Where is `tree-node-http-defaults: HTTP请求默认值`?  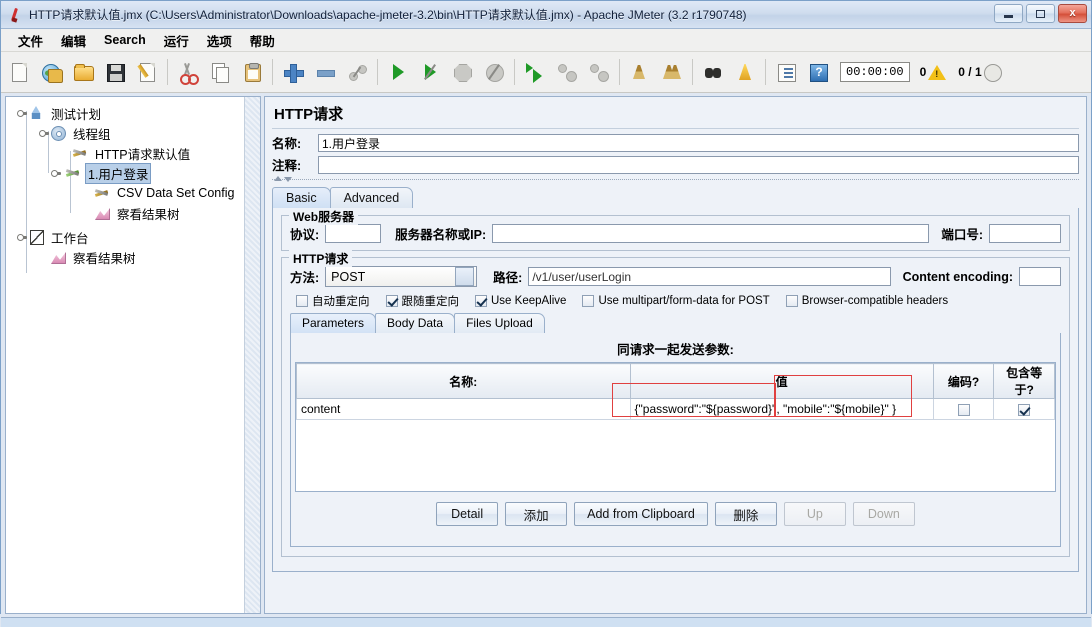
tree-node-http-defaults: HTTP请求默认值 is located at coordinates (133, 153).